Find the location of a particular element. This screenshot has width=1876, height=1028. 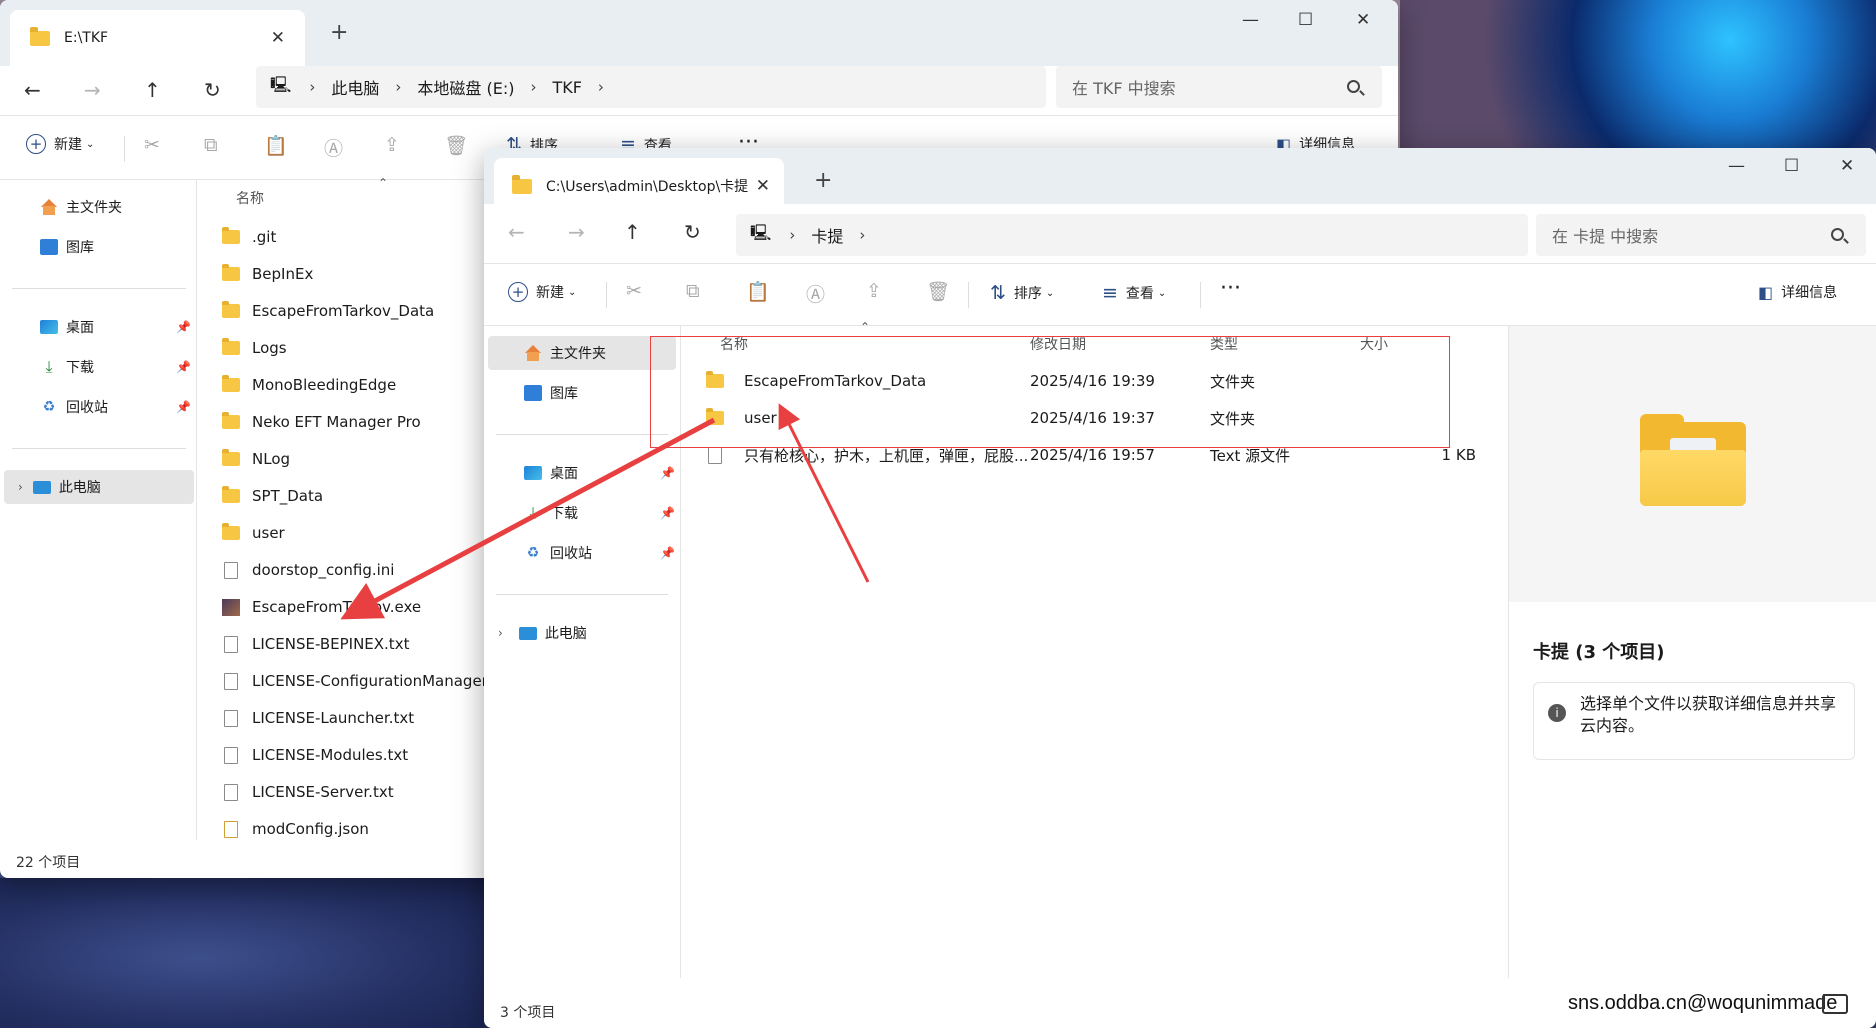

annotation-arrows is located at coordinates (605, 511).